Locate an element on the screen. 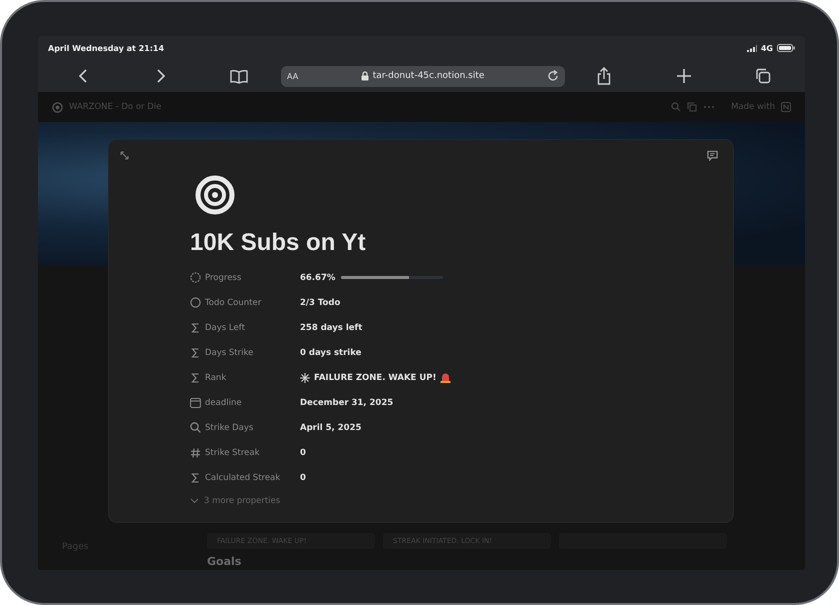 Image resolution: width=839 pixels, height=605 pixels. tabs-icon is located at coordinates (763, 76).